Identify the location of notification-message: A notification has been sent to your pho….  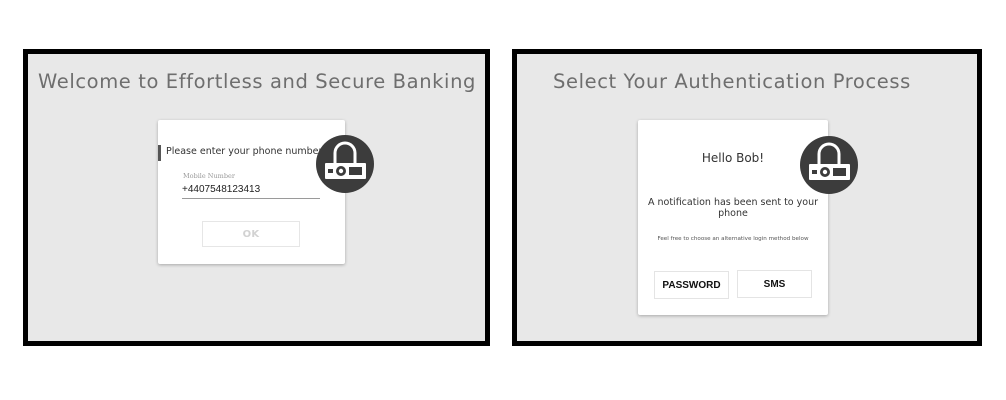
(732, 208).